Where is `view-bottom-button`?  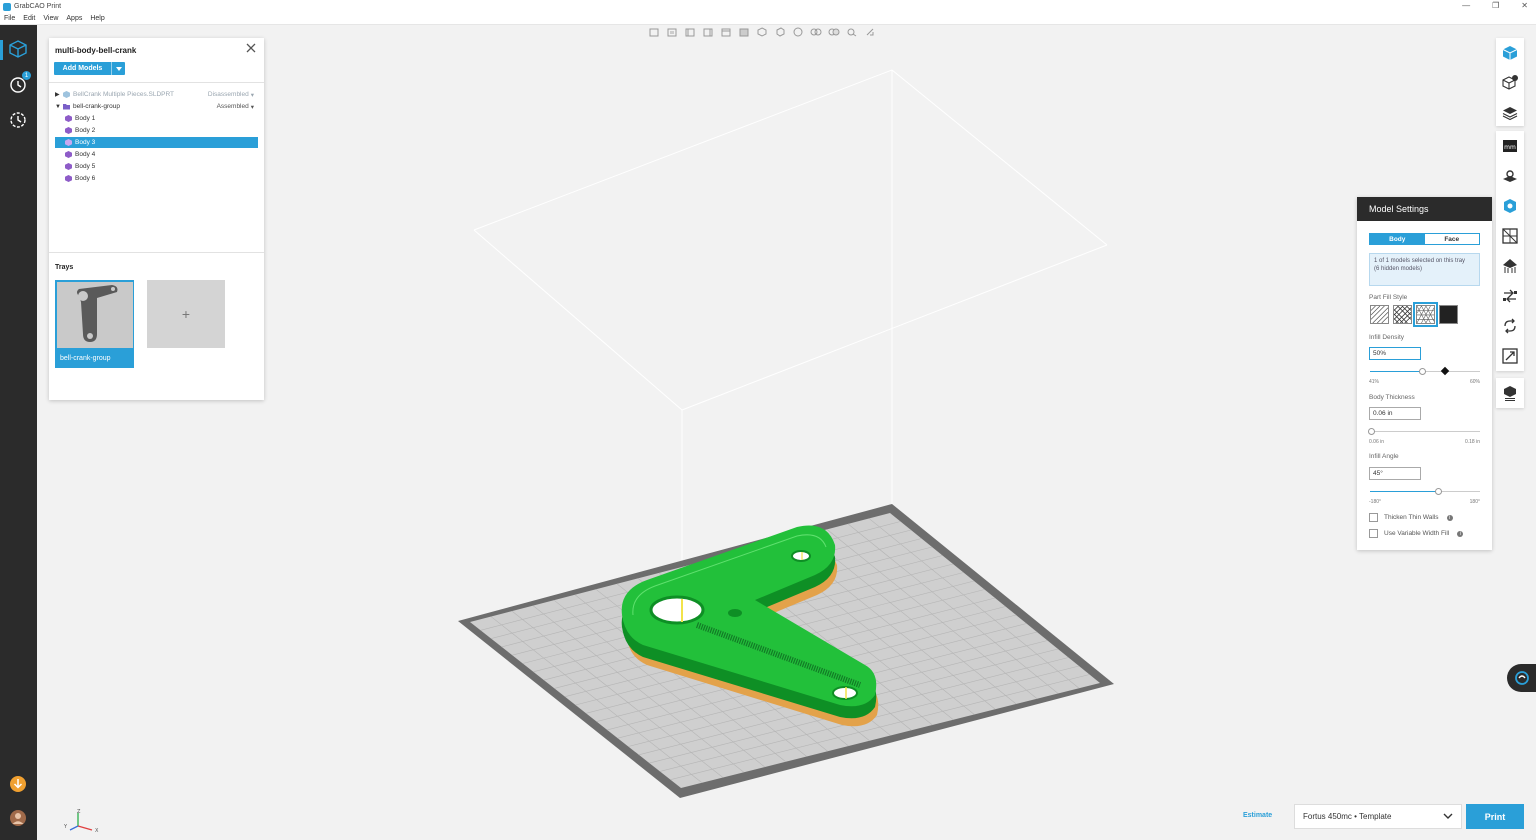 view-bottom-button is located at coordinates (743, 32).